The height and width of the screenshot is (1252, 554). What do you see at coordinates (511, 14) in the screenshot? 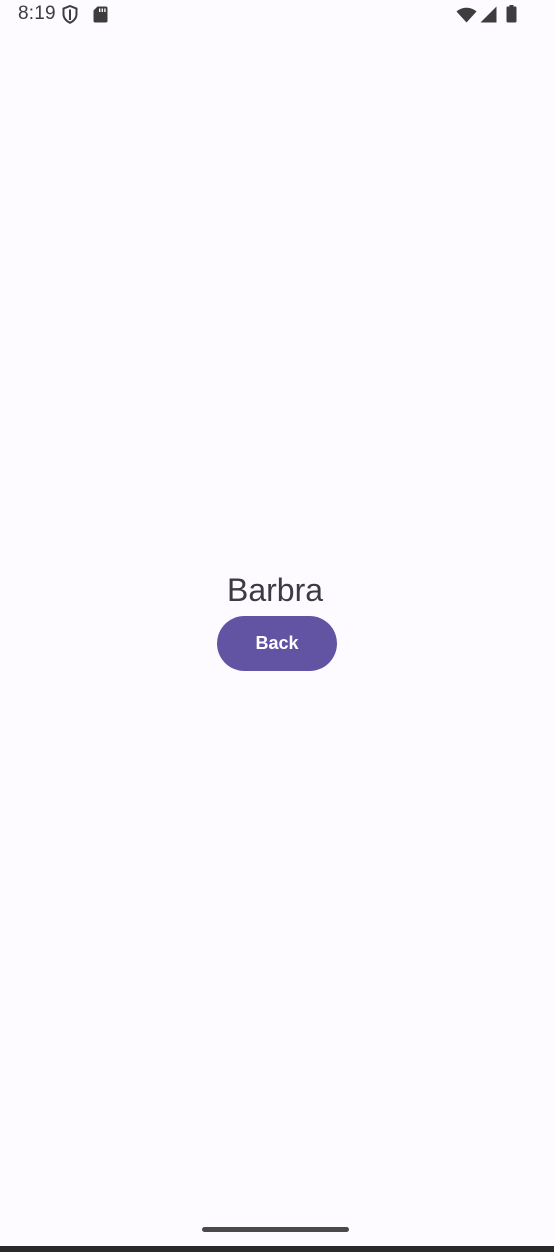
I see `battery-icon` at bounding box center [511, 14].